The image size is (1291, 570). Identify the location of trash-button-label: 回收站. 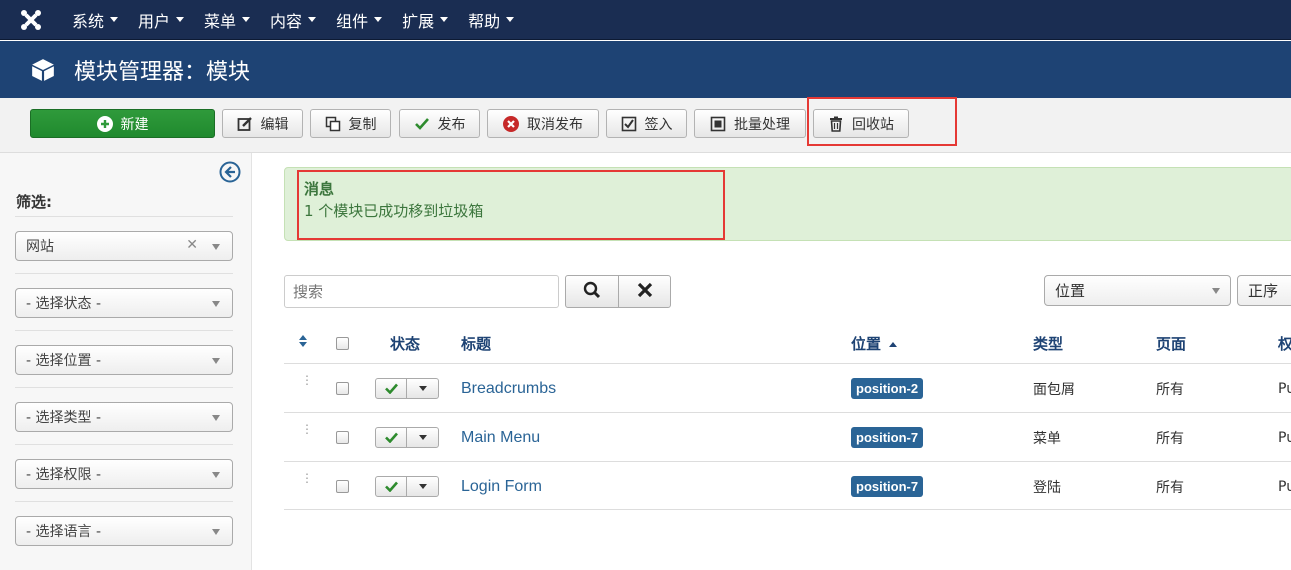
(873, 124).